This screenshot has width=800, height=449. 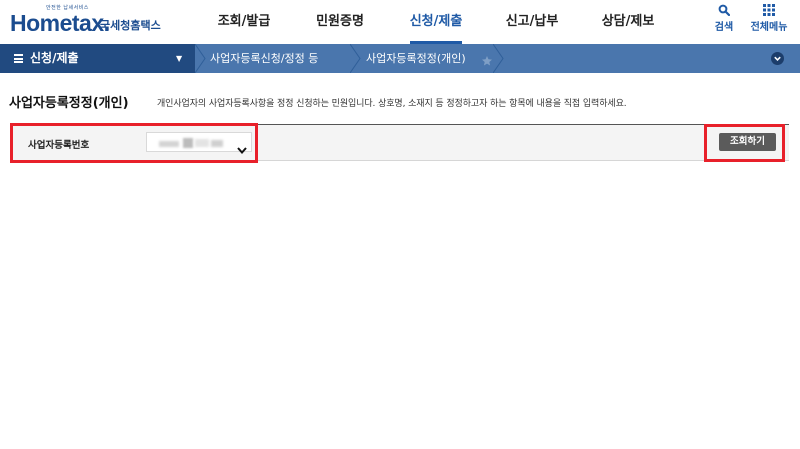 I want to click on main-menu: 조회/발급 민원증명 신청/제출 신고/납부 상담/제보, so click(x=436, y=22).